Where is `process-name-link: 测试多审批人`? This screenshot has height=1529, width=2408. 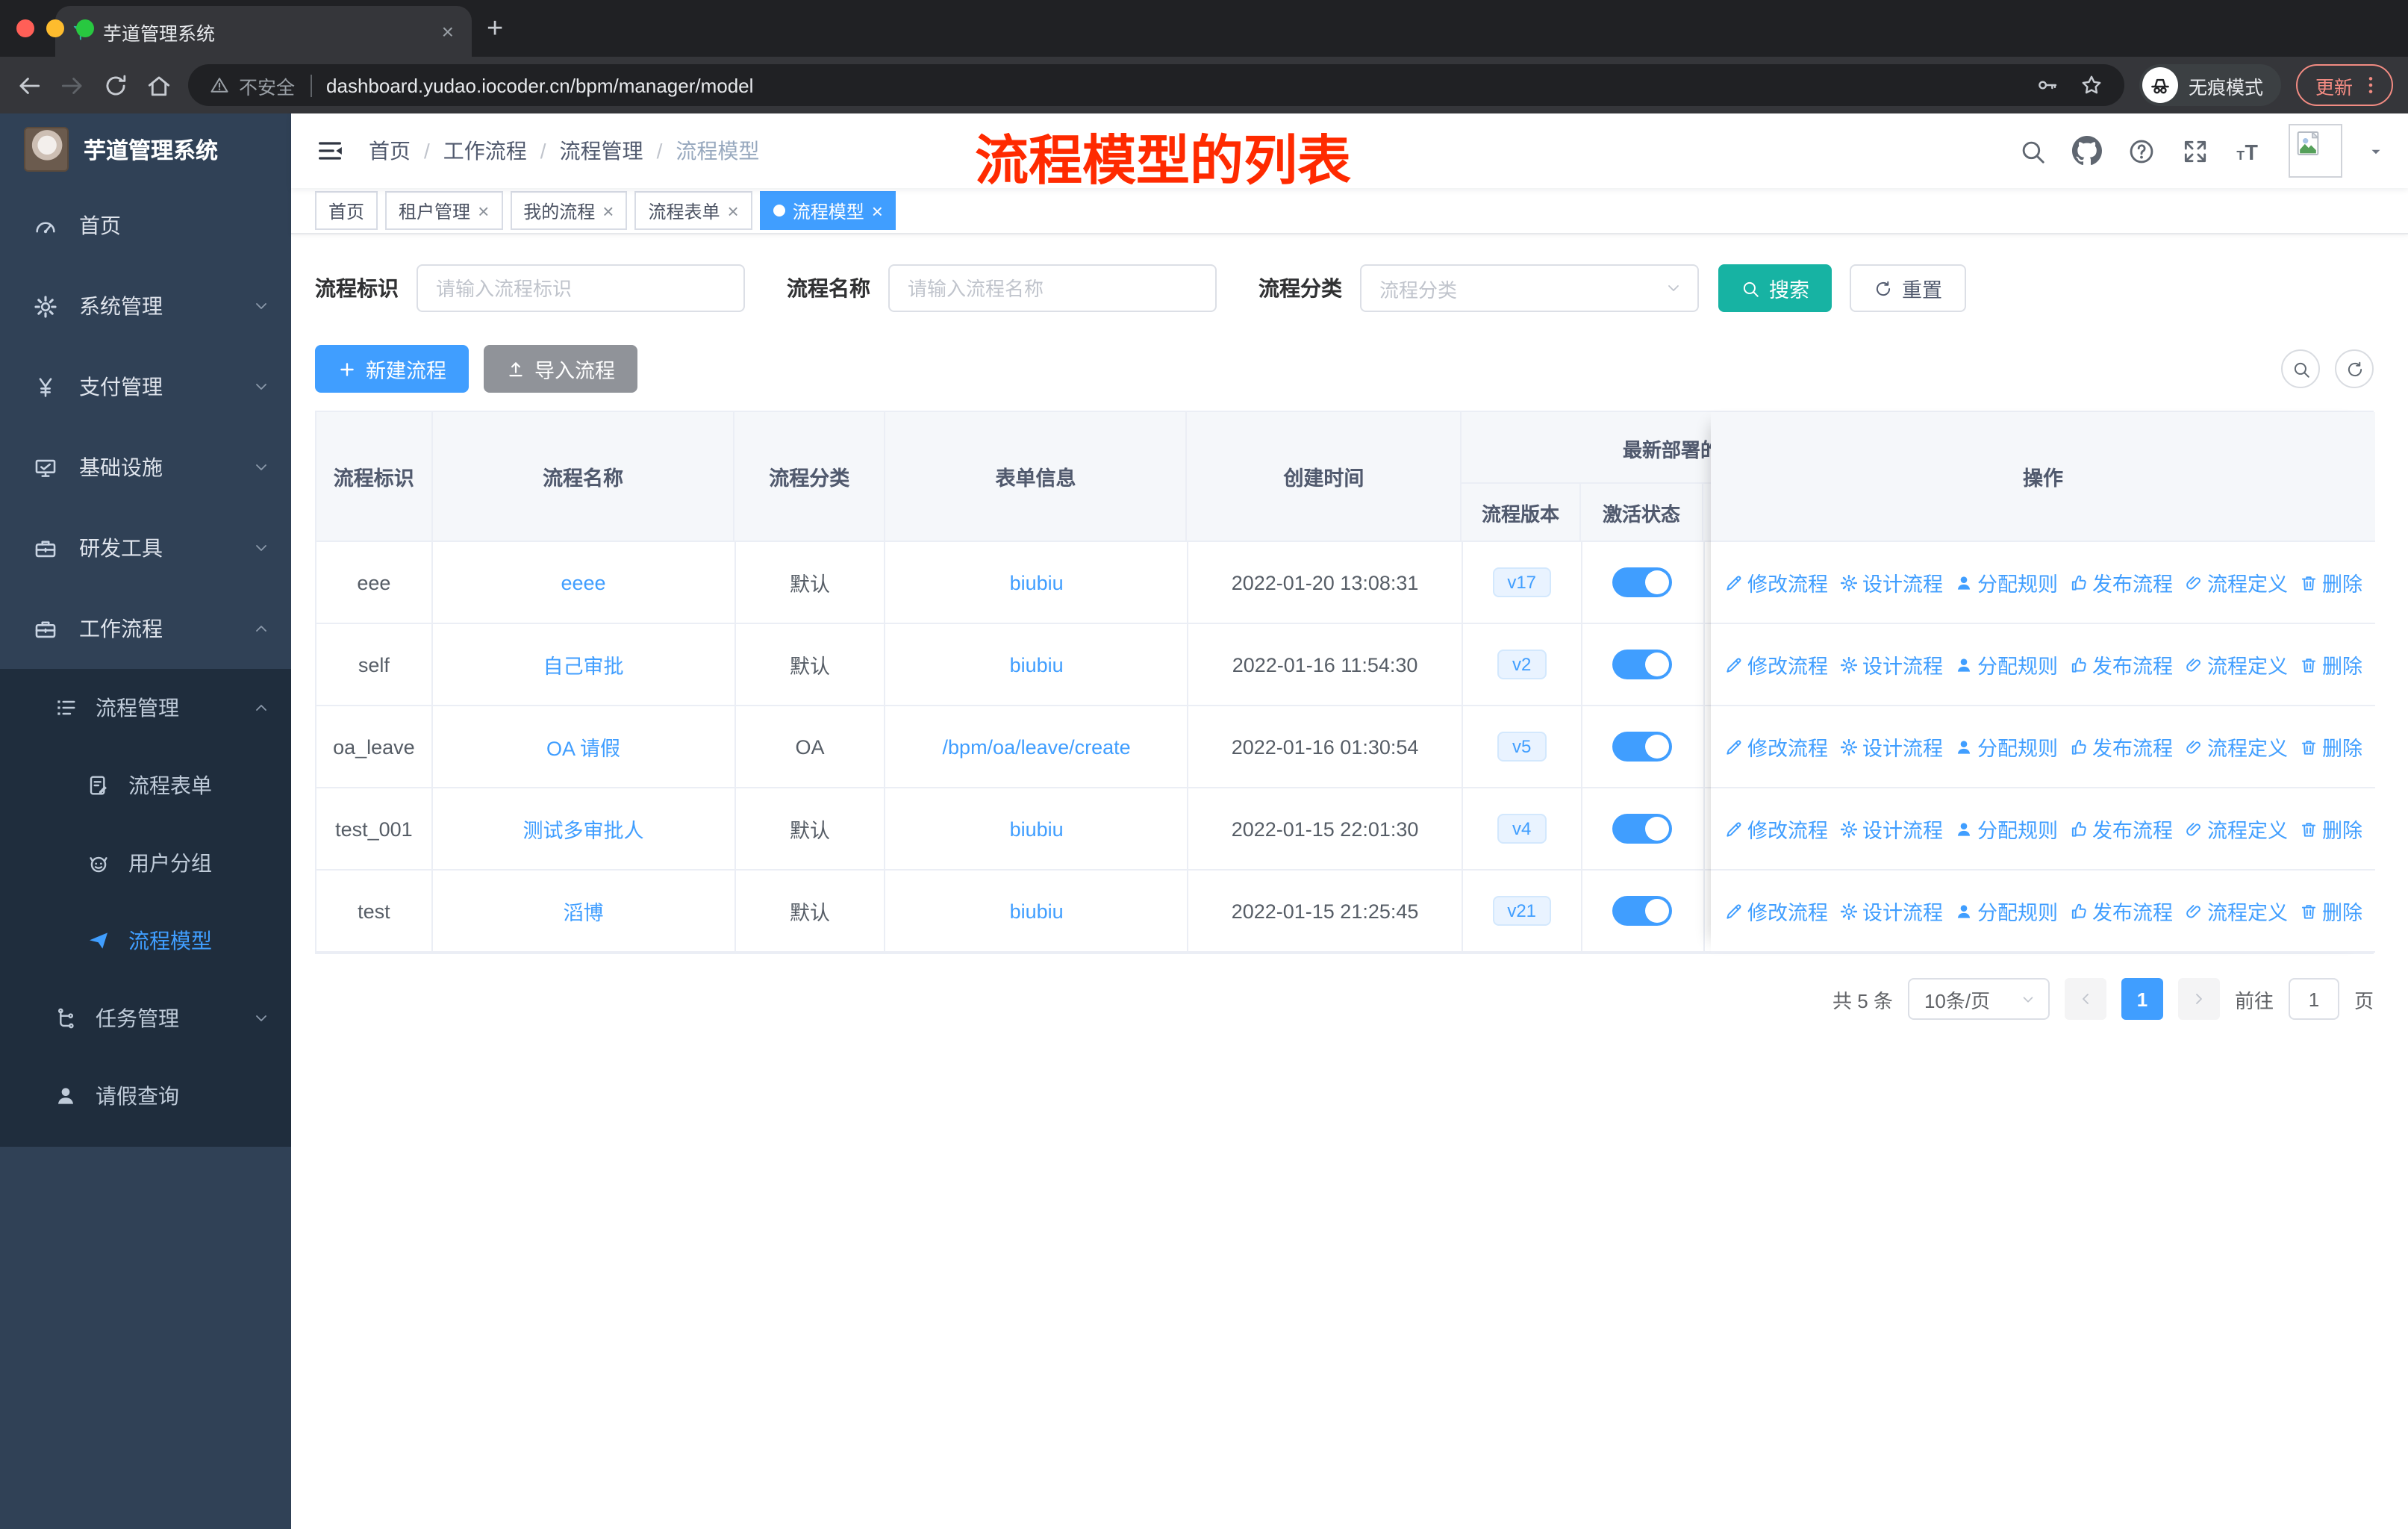
process-name-link: 测试多审批人 is located at coordinates (583, 829).